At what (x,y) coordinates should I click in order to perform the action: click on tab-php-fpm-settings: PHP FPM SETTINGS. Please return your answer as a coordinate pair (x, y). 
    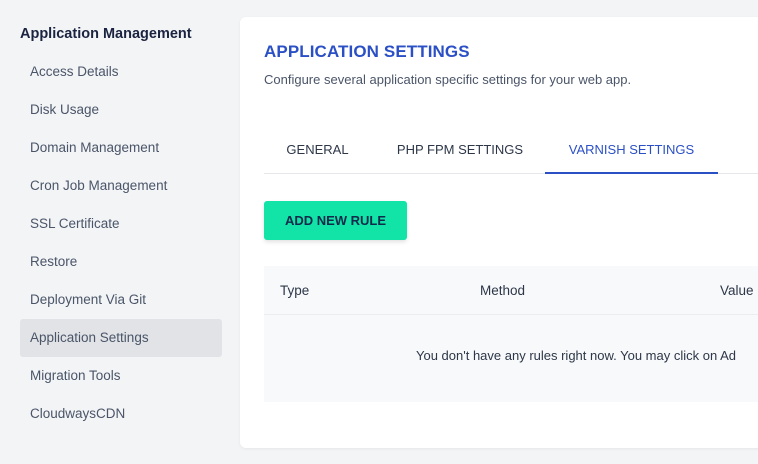
    Looking at the image, I should click on (460, 151).